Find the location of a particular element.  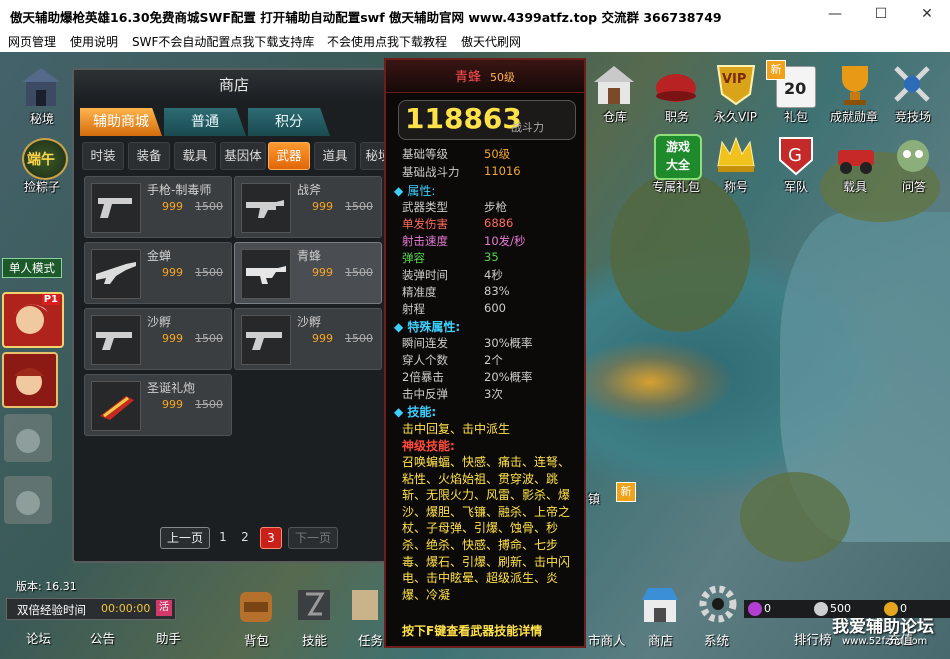

pistol-icon is located at coordinates (116, 208).